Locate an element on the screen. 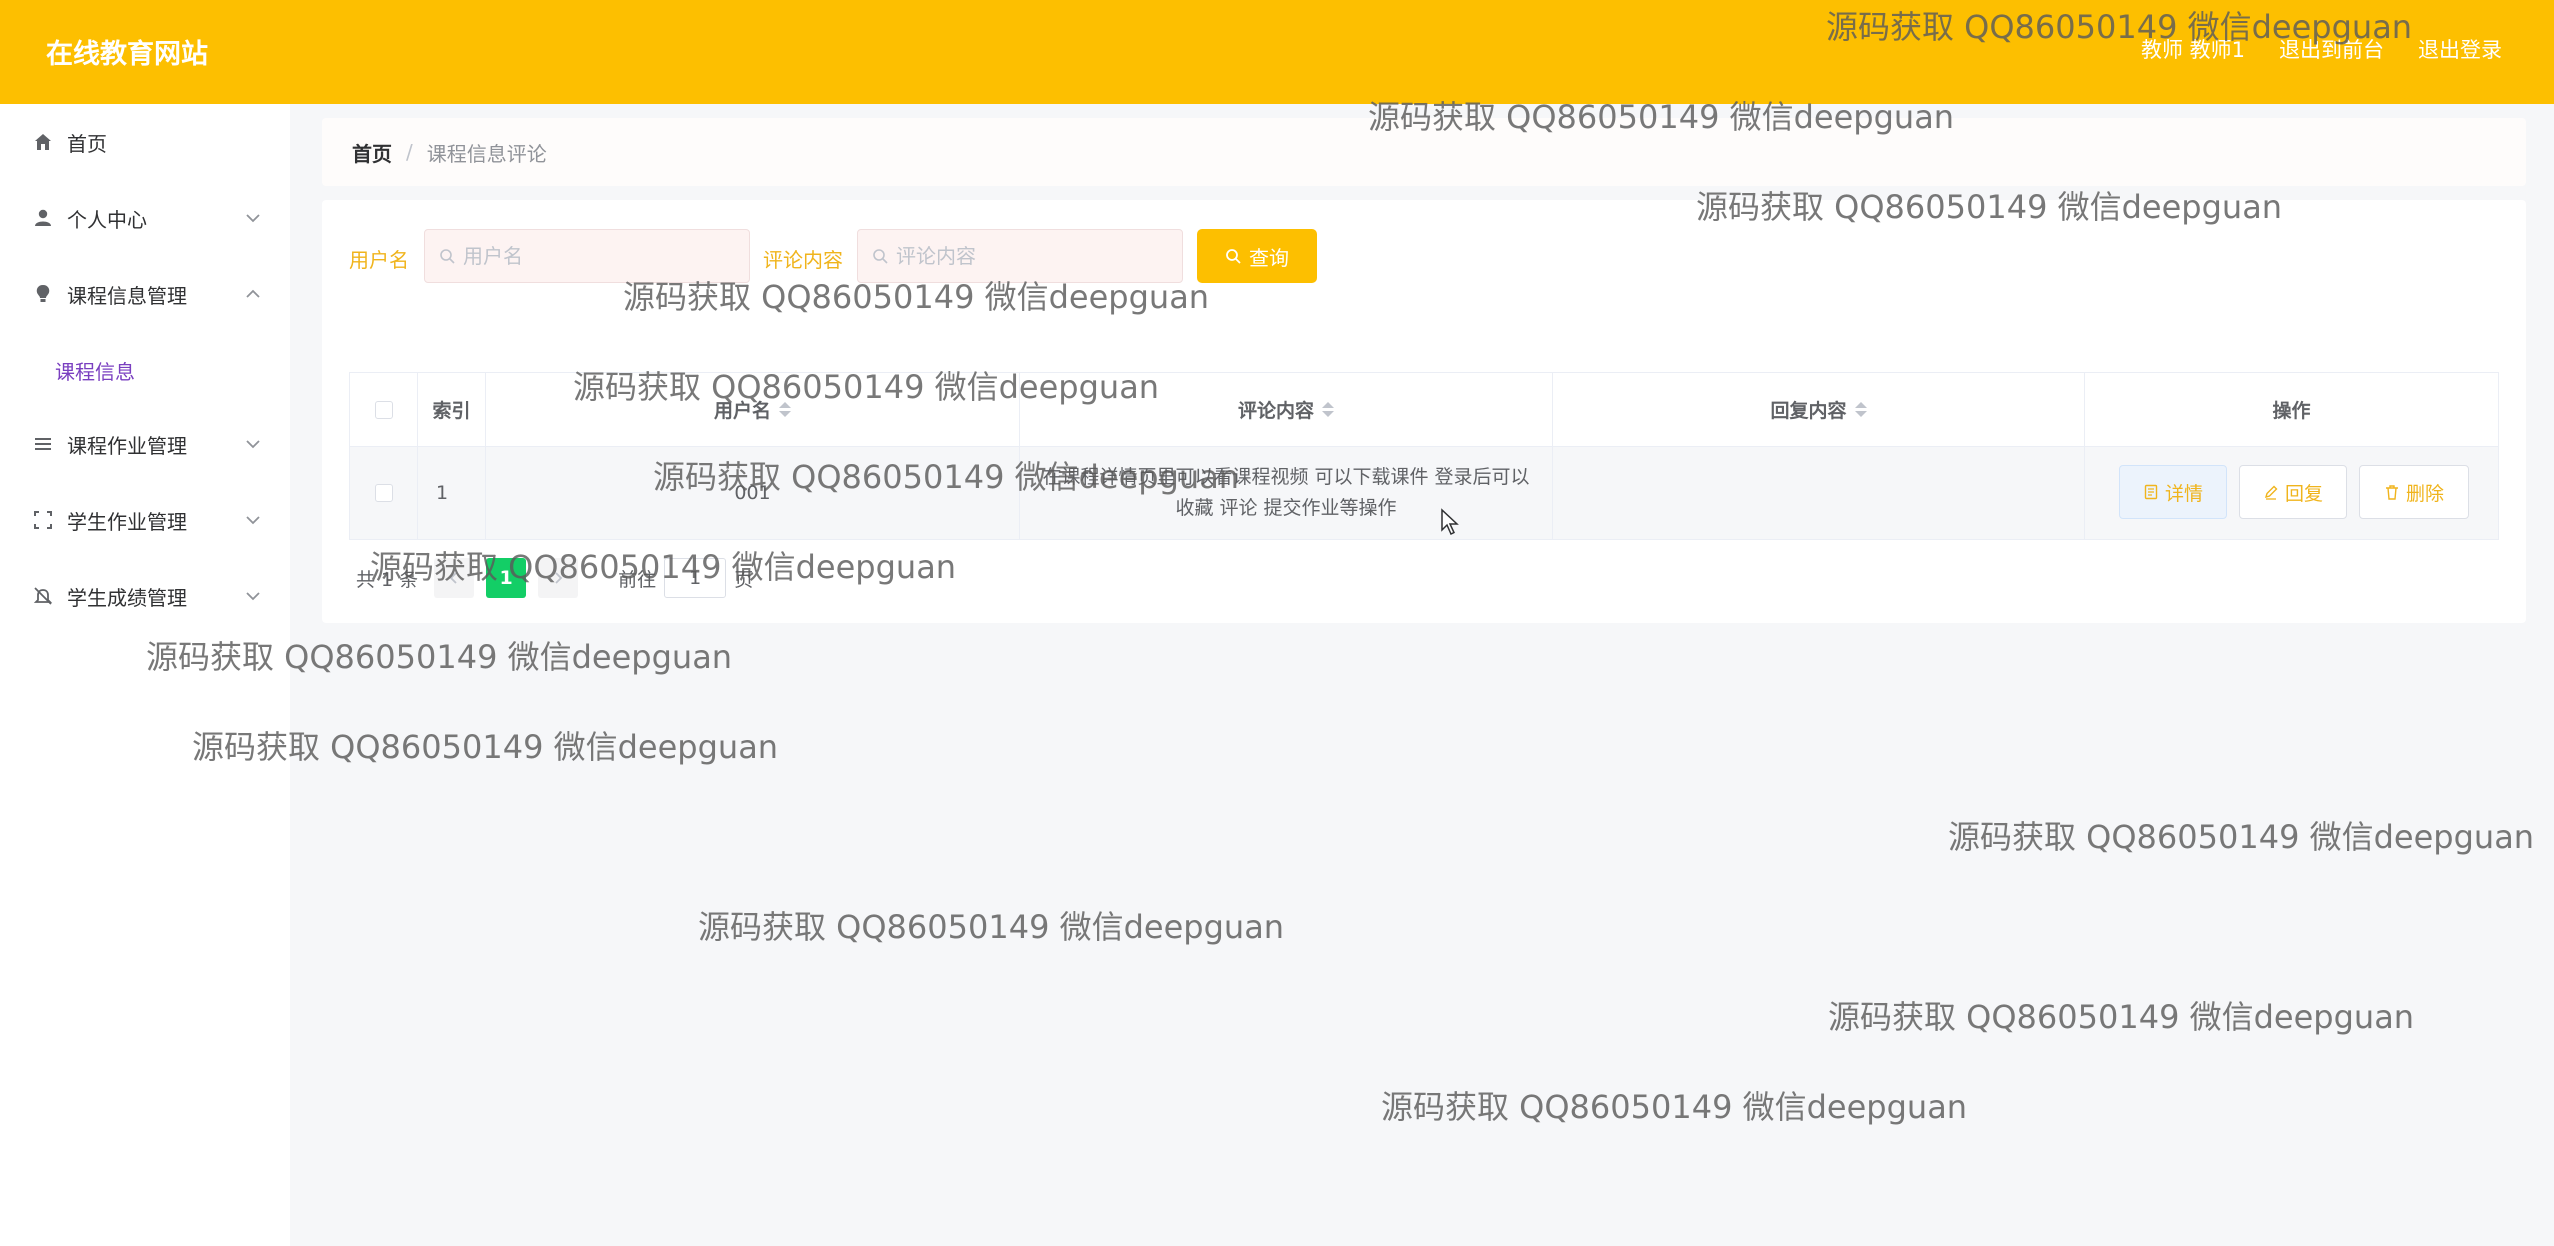  pagination: 共 1 条 1 前往 页 is located at coordinates (554, 578).